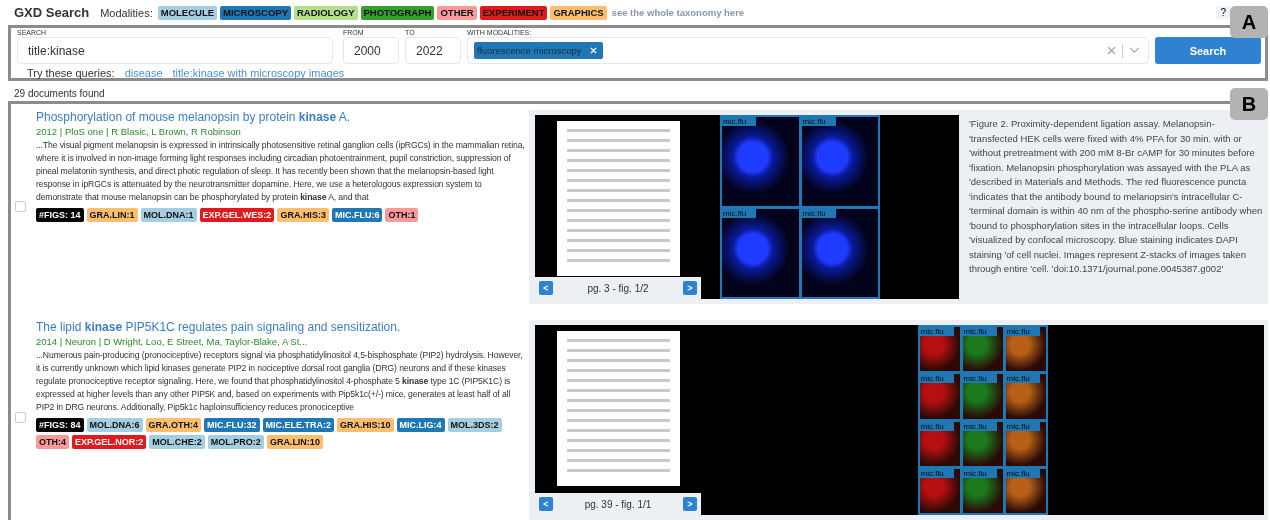 This screenshot has height=520, width=1270. I want to click on taxonomy-link: see the whole taxonomy here, so click(678, 12).